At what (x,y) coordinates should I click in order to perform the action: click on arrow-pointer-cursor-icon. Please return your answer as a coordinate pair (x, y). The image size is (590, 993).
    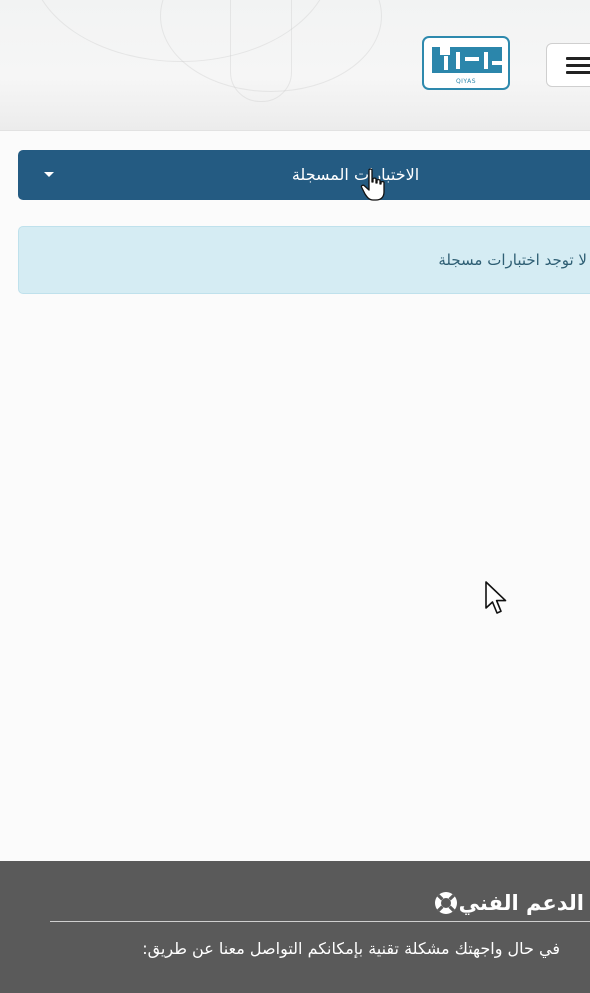
    Looking at the image, I should click on (496, 597).